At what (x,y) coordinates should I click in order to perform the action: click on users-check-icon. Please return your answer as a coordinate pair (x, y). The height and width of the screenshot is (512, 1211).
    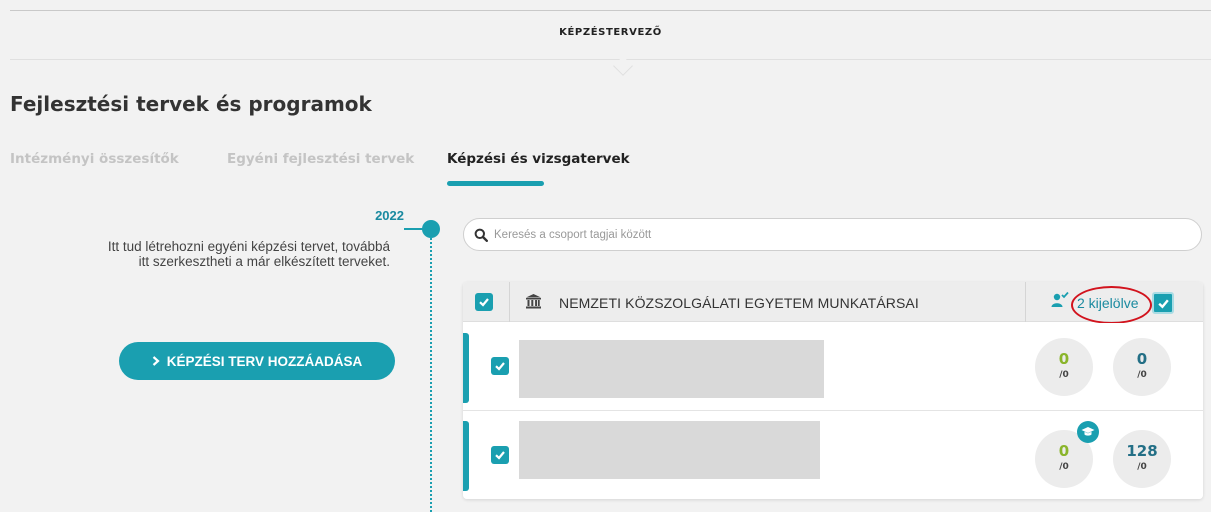
    Looking at the image, I should click on (1060, 299).